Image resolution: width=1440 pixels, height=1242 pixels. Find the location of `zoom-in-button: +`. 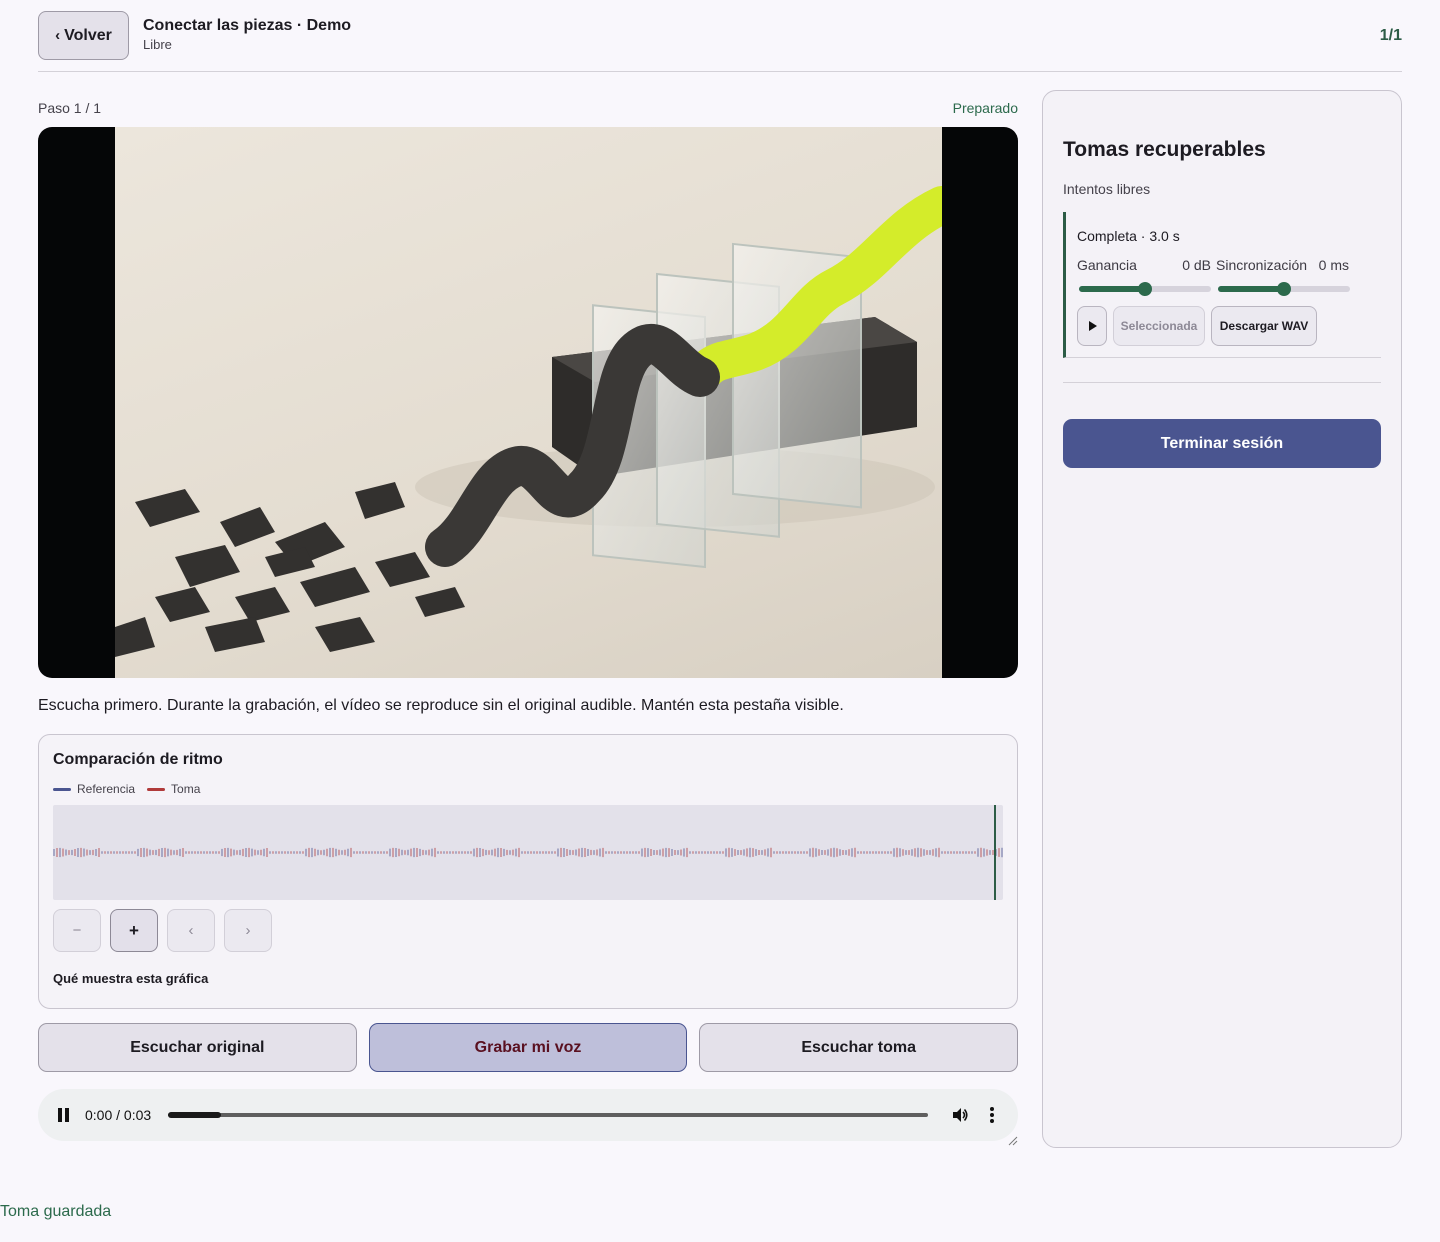

zoom-in-button: + is located at coordinates (134, 930).